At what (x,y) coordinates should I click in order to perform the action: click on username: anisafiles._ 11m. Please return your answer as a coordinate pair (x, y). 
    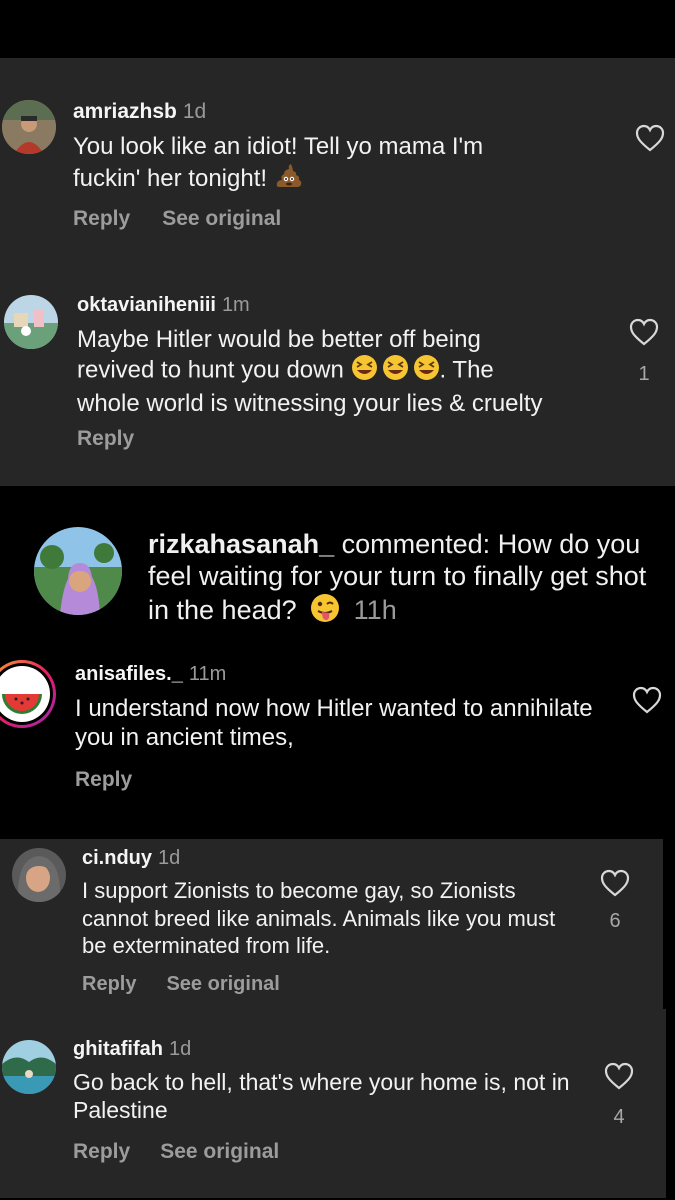
    Looking at the image, I should click on (150, 674).